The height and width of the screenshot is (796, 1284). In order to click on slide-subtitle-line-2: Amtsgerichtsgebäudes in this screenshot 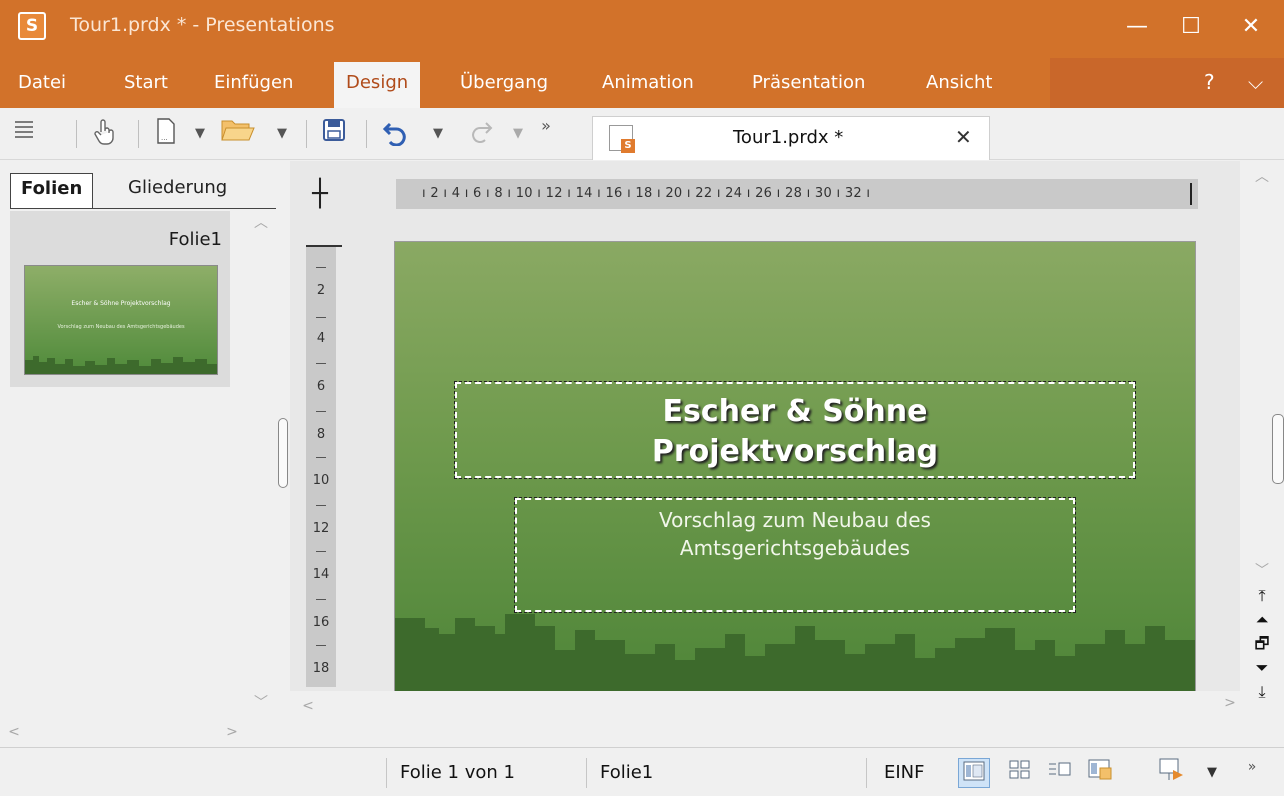, I will do `click(795, 548)`.